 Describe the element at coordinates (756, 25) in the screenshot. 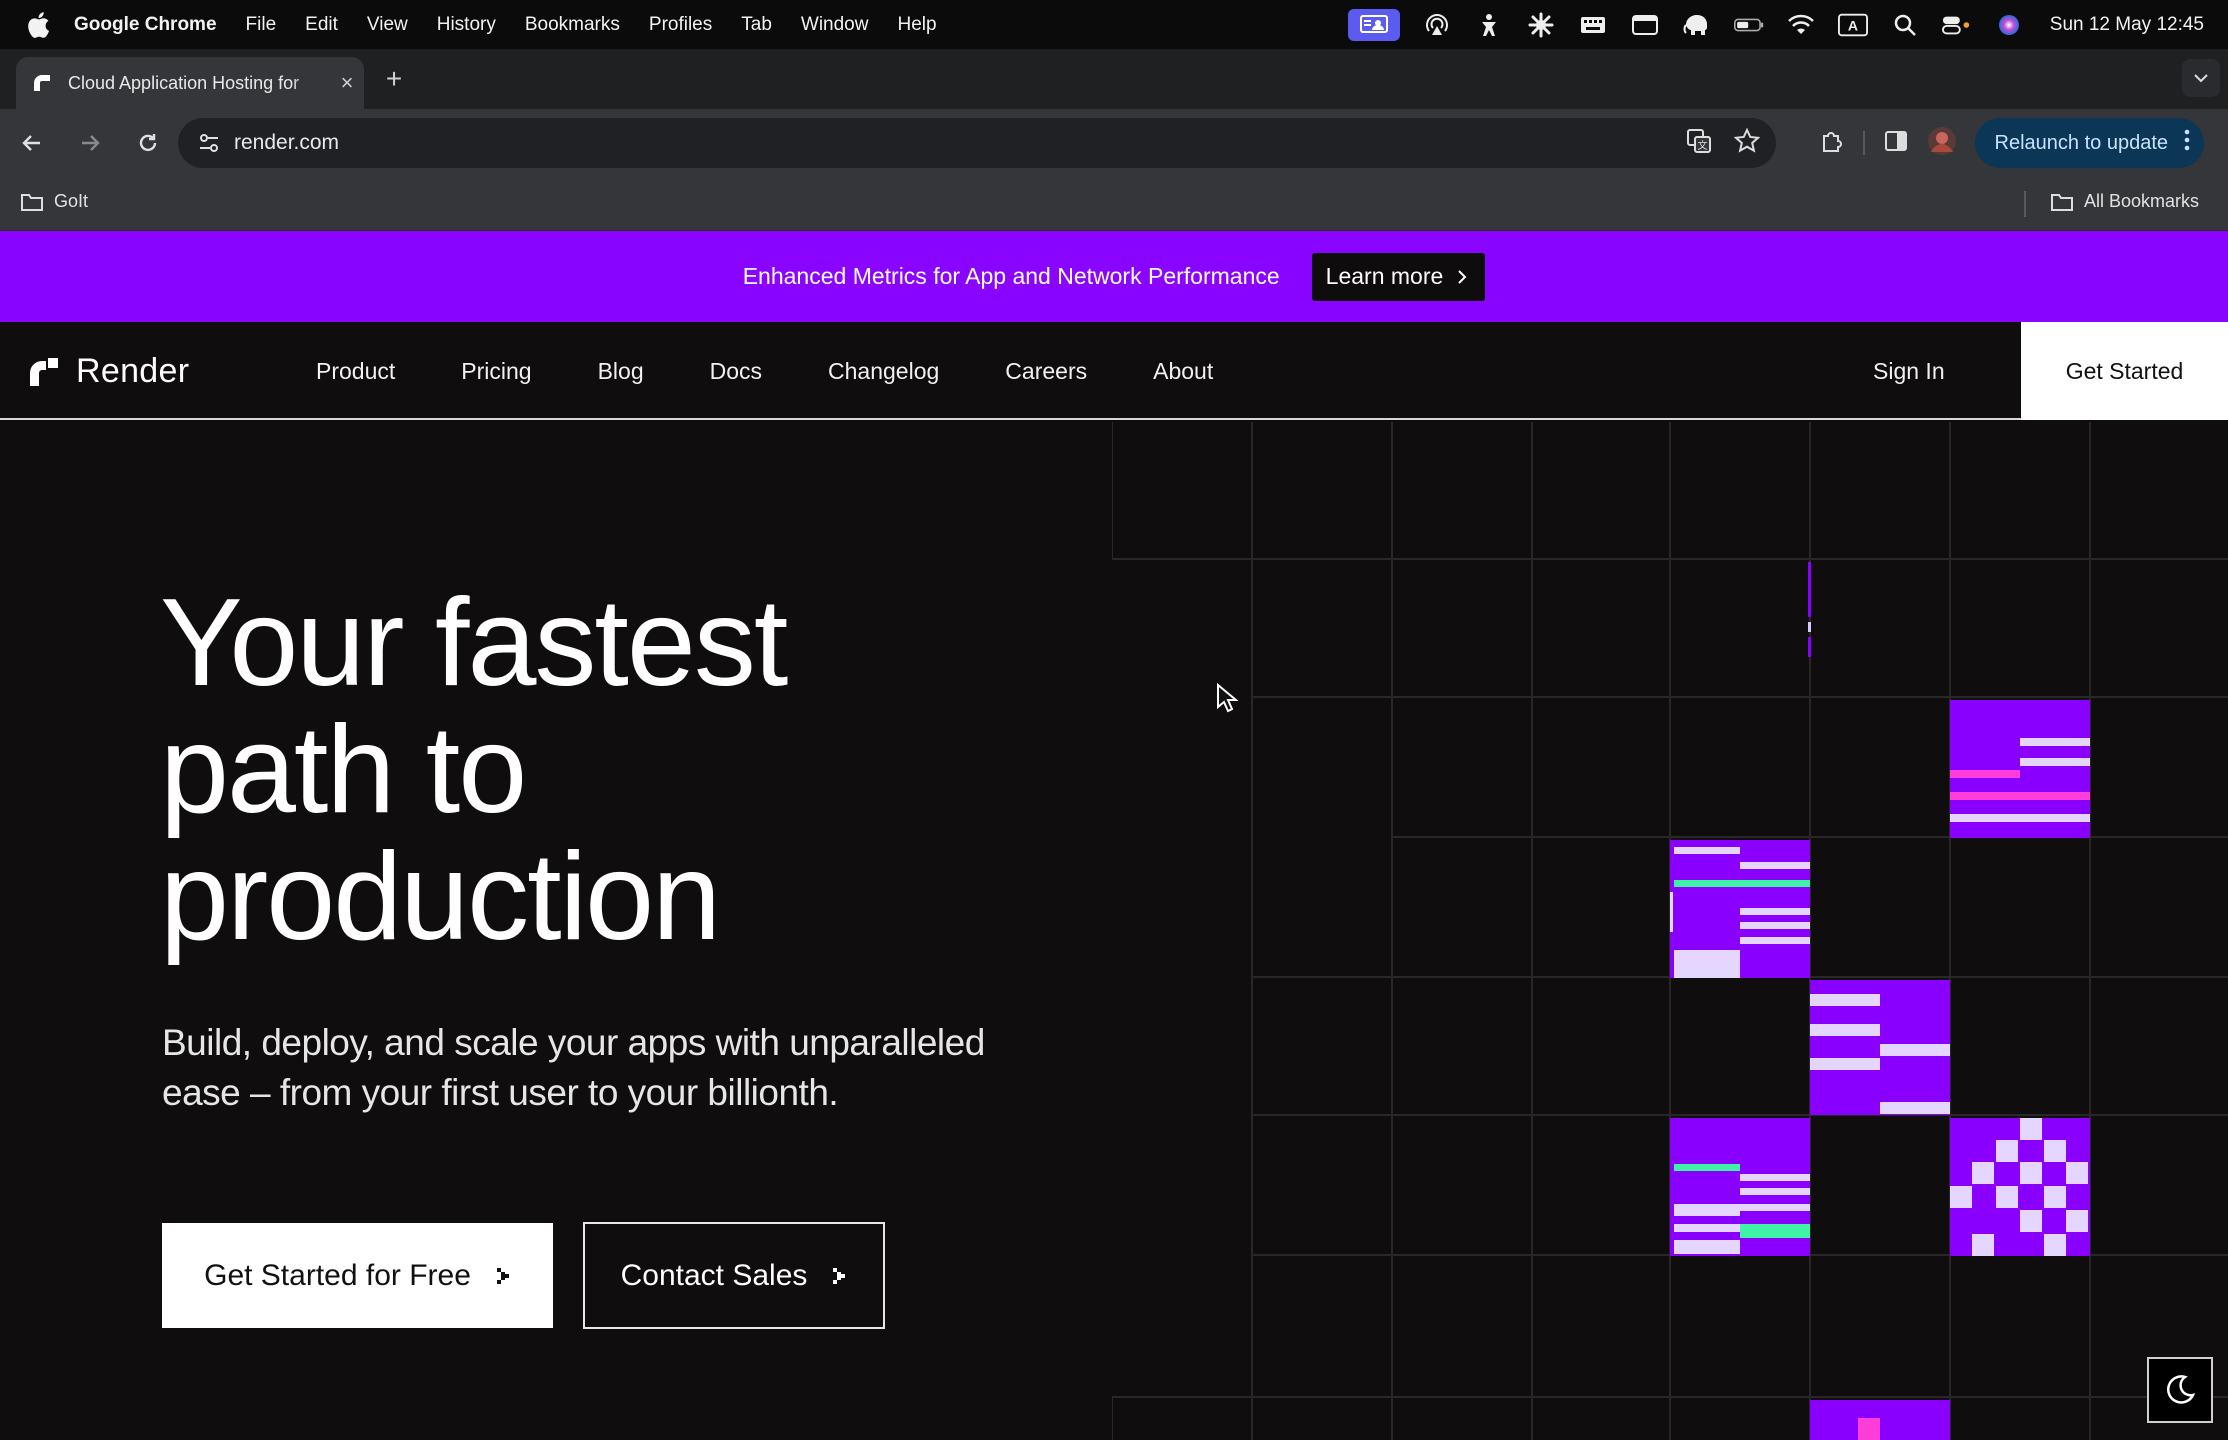

I see `menu-tab: Tab` at that location.